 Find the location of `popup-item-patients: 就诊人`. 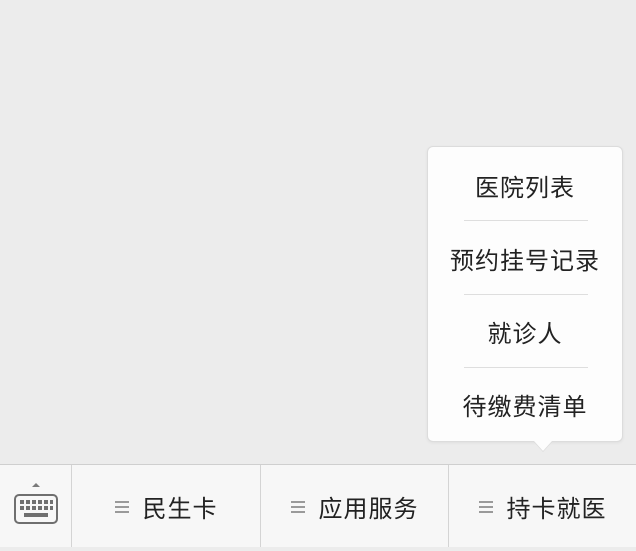

popup-item-patients: 就诊人 is located at coordinates (525, 331).